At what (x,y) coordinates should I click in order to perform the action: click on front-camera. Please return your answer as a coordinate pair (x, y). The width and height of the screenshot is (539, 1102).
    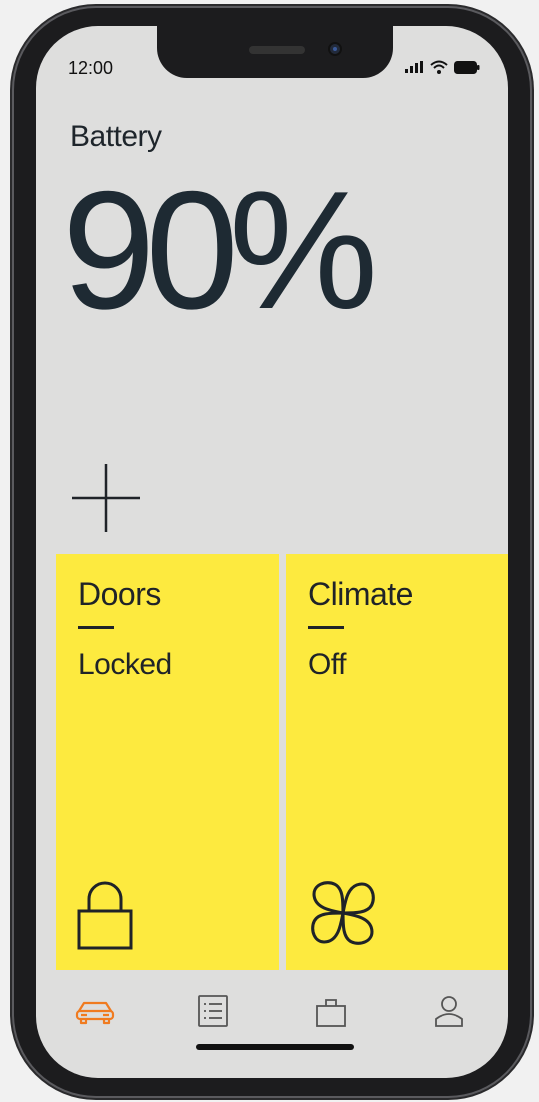
    Looking at the image, I should click on (335, 49).